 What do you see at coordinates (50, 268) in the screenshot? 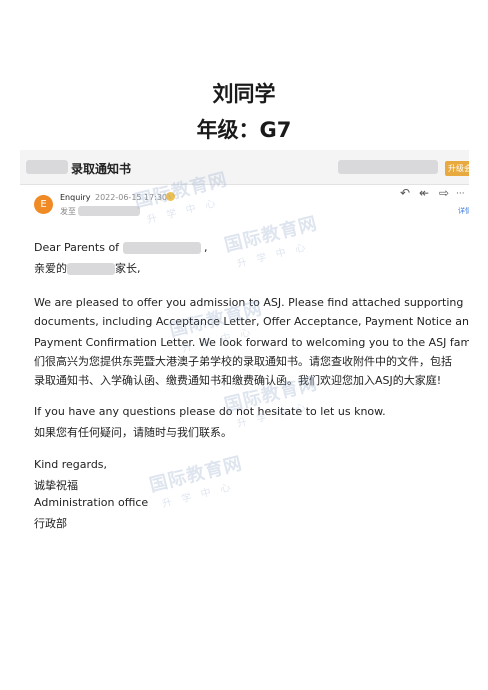
I see `greeting-cn-start: 亲爱的` at bounding box center [50, 268].